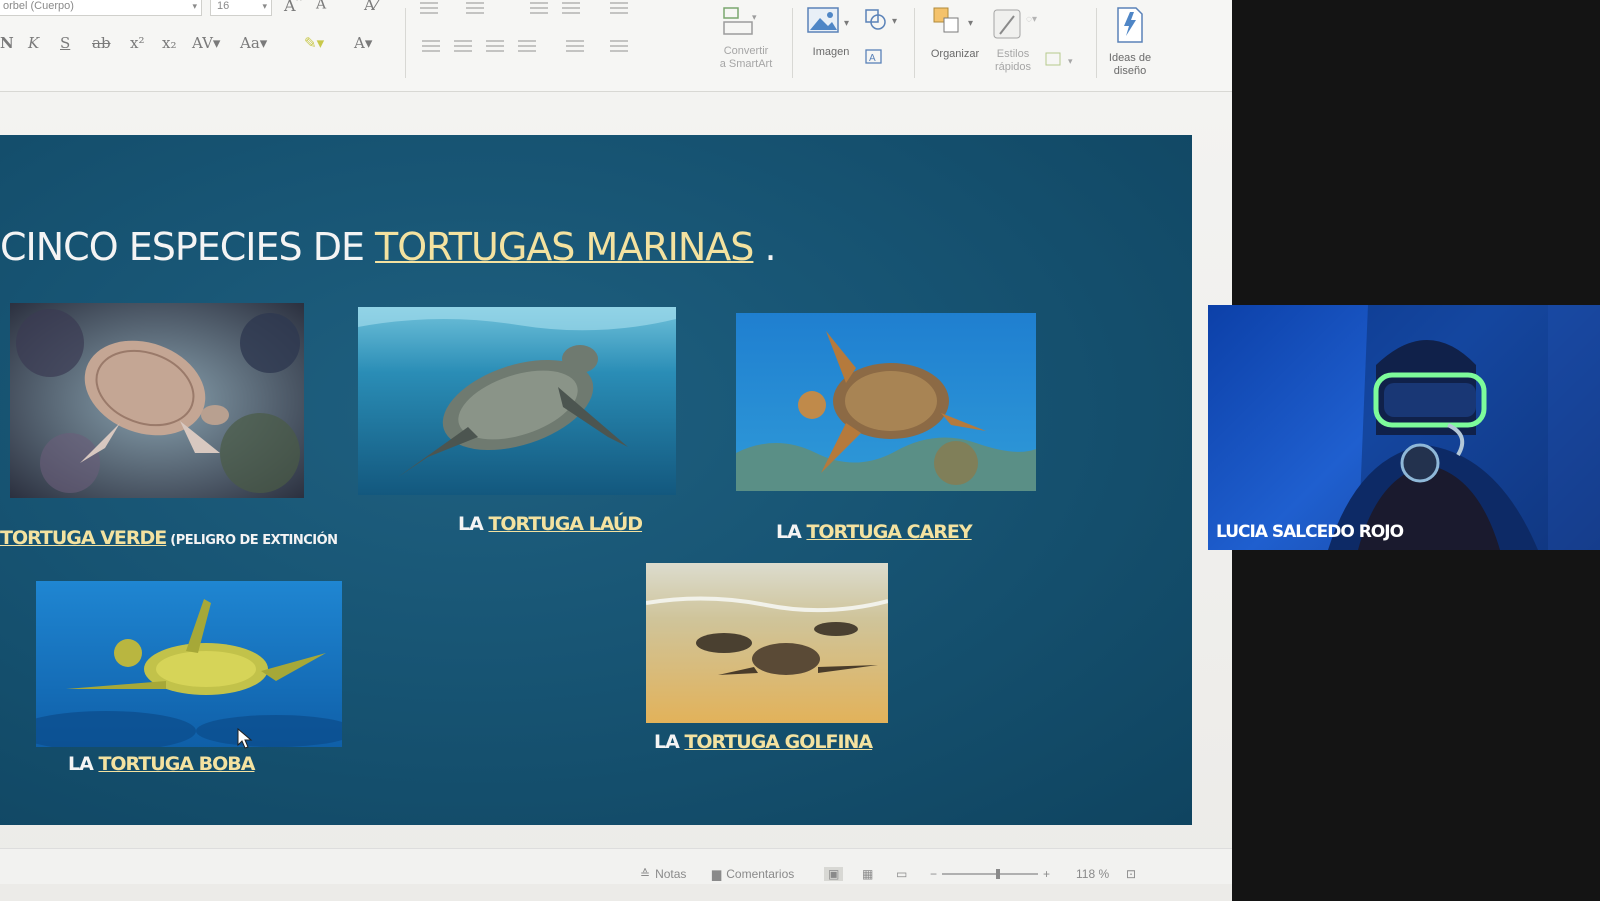 The image size is (1600, 901). I want to click on bullets-icon, so click(429, 8).